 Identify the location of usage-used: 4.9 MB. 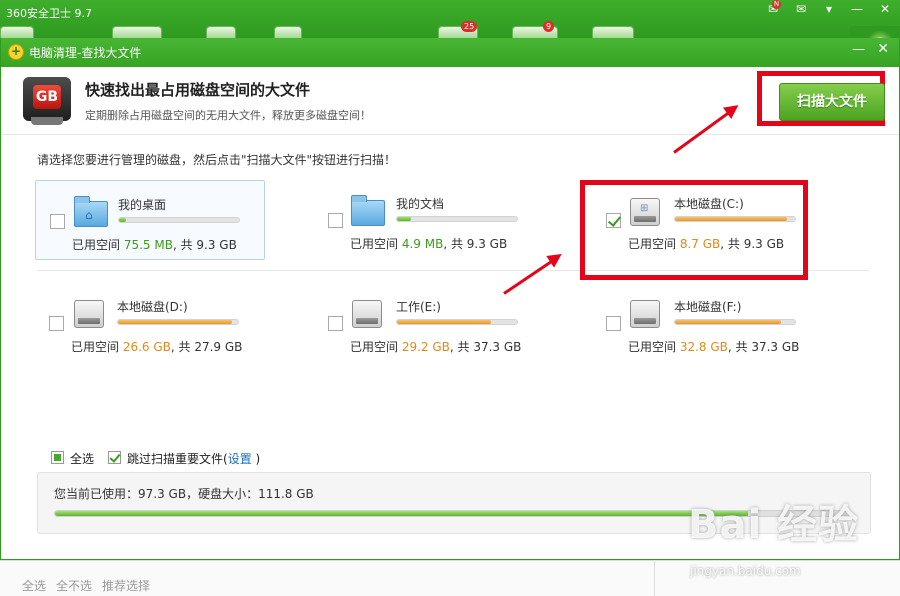
(422, 244).